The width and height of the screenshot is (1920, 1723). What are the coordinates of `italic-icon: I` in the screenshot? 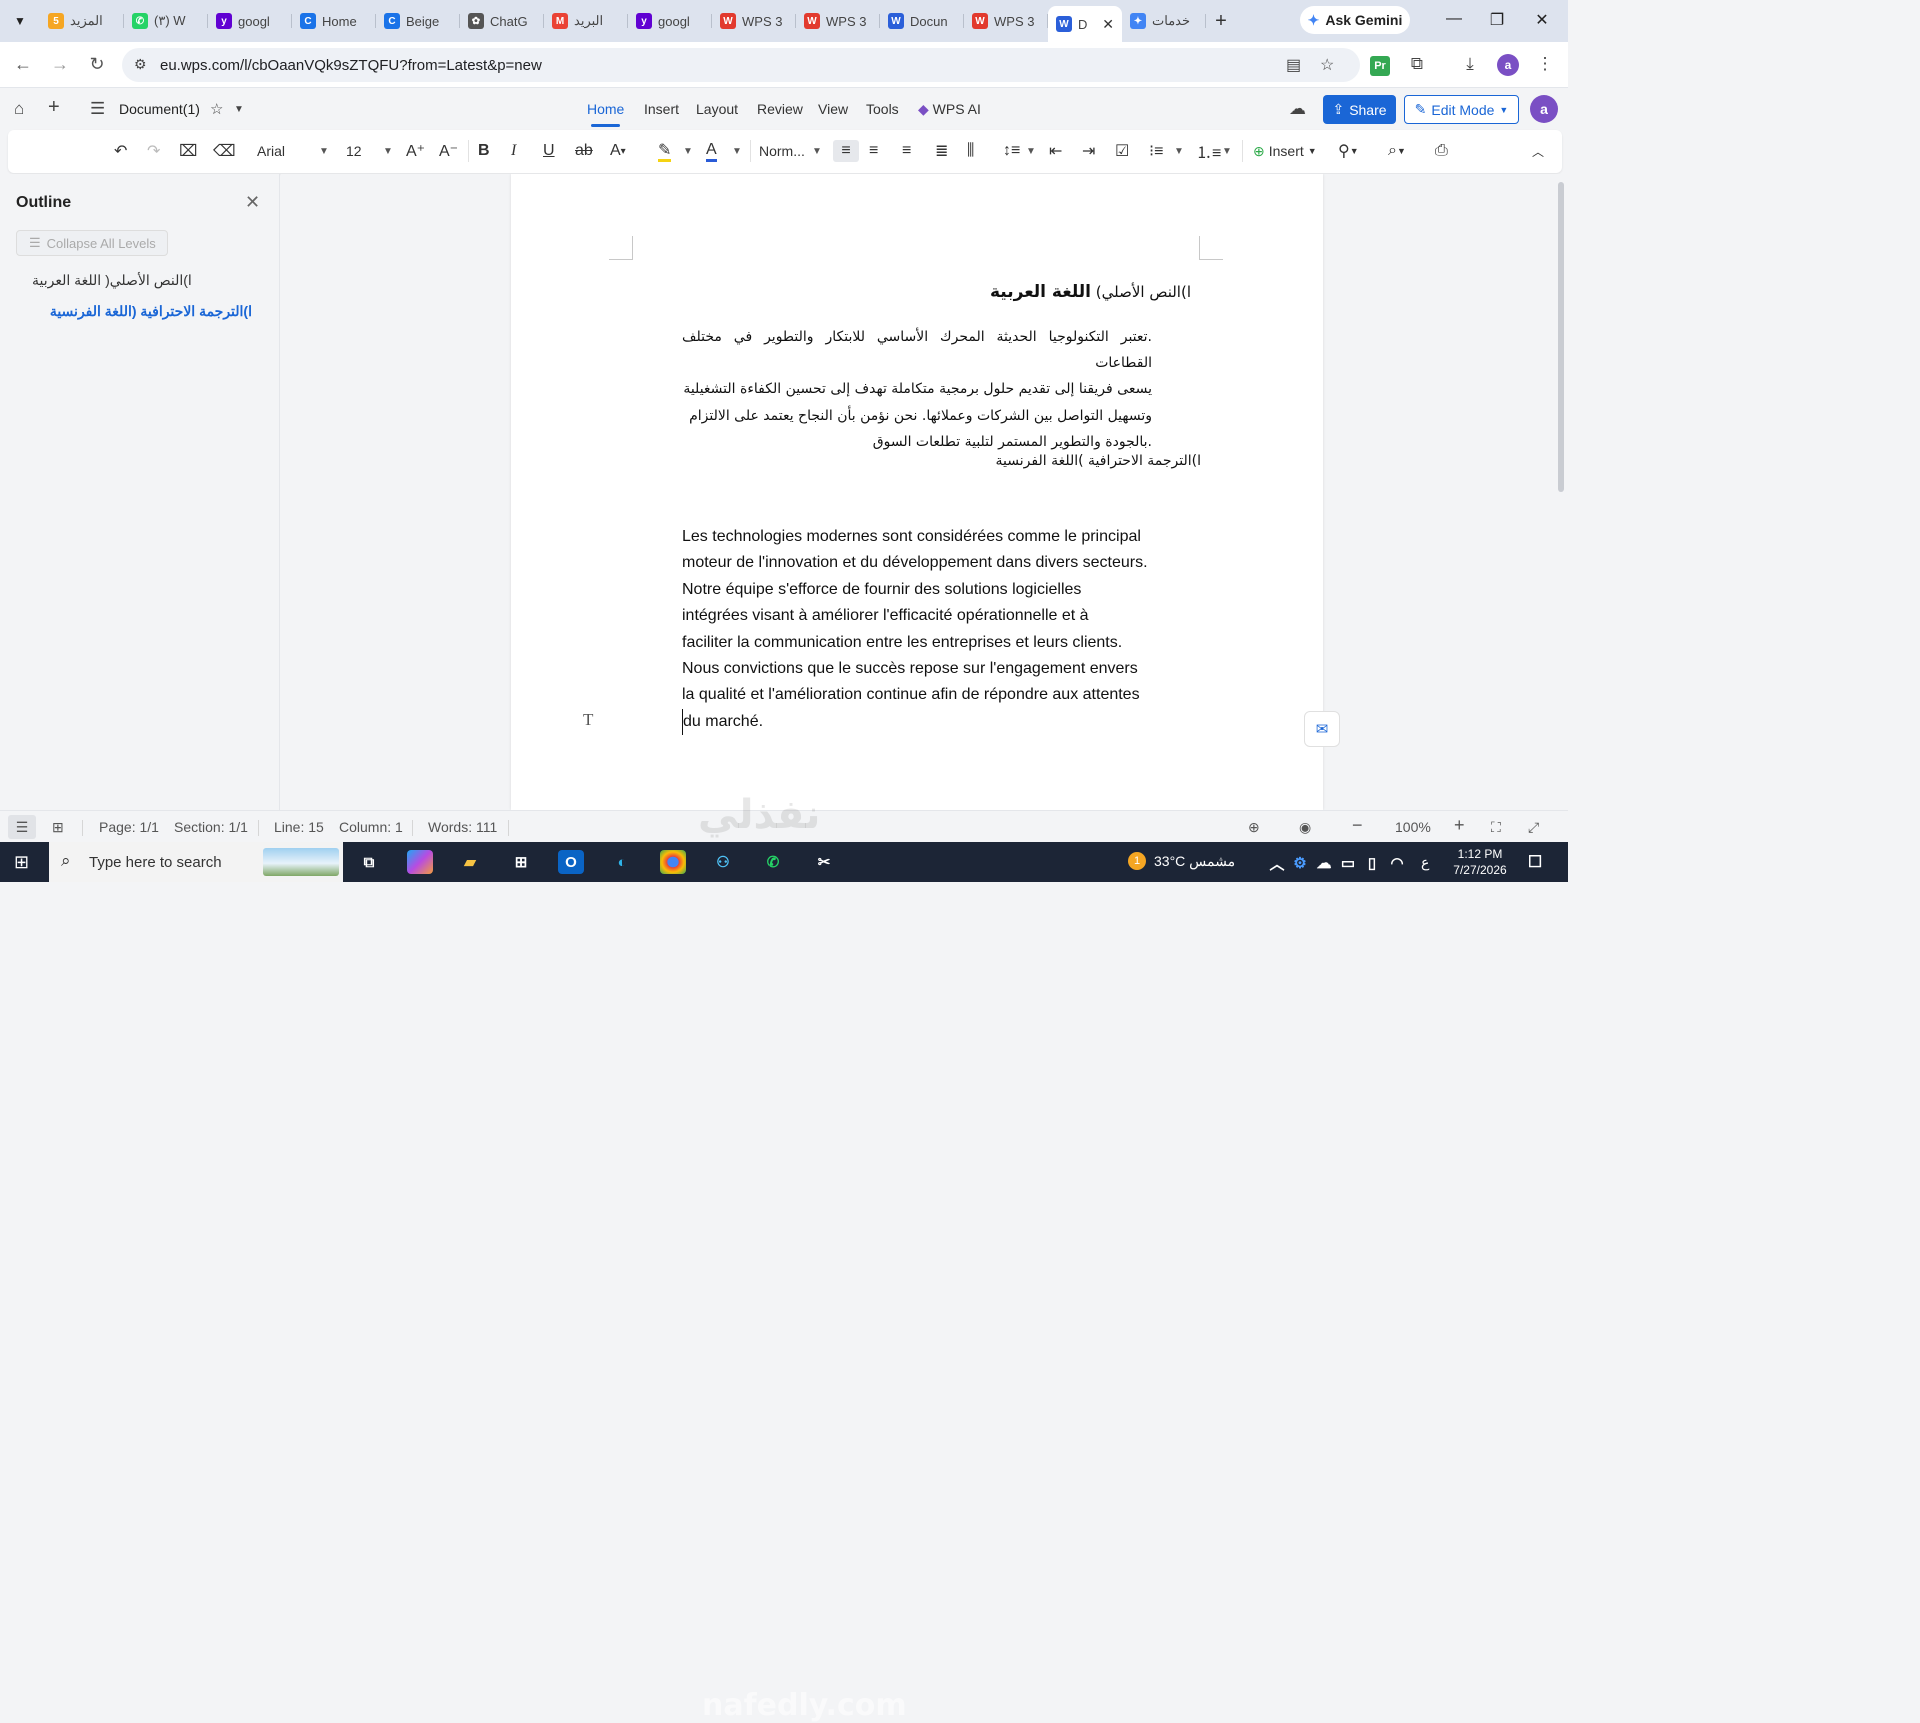 It's located at (513, 151).